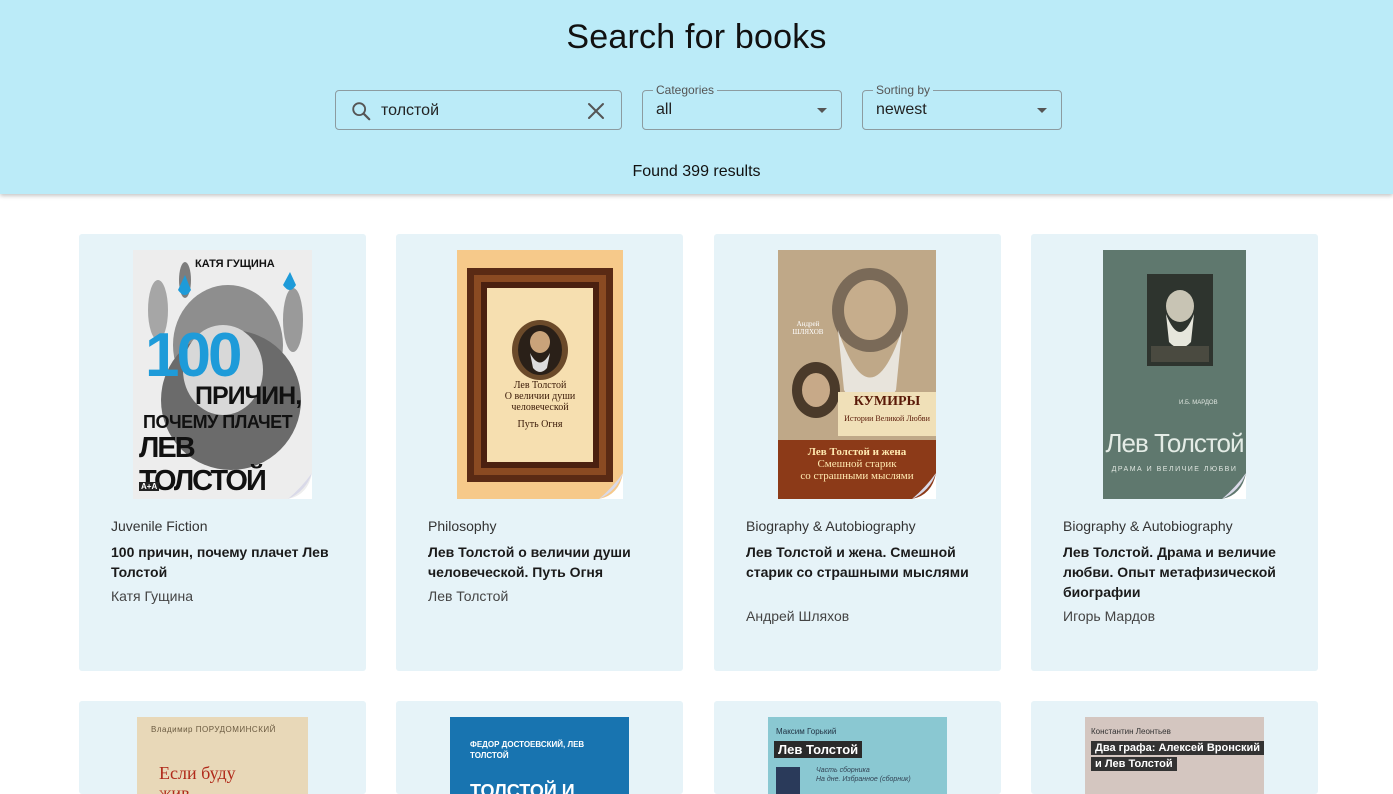 This screenshot has width=1393, height=794. Describe the element at coordinates (1109, 616) in the screenshot. I see `book-author: Игорь Мардов` at that location.